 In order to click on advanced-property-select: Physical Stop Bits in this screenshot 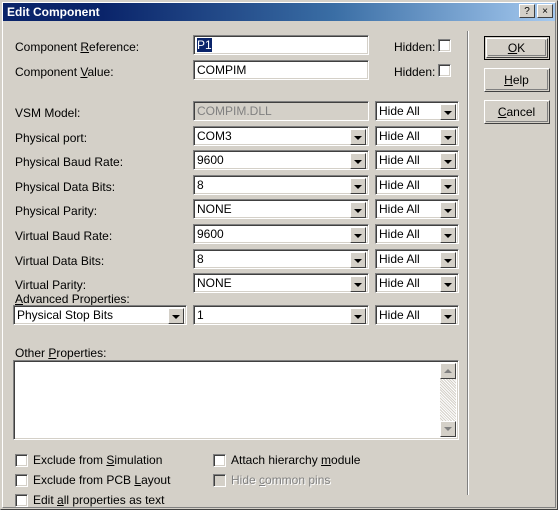, I will do `click(100, 315)`.